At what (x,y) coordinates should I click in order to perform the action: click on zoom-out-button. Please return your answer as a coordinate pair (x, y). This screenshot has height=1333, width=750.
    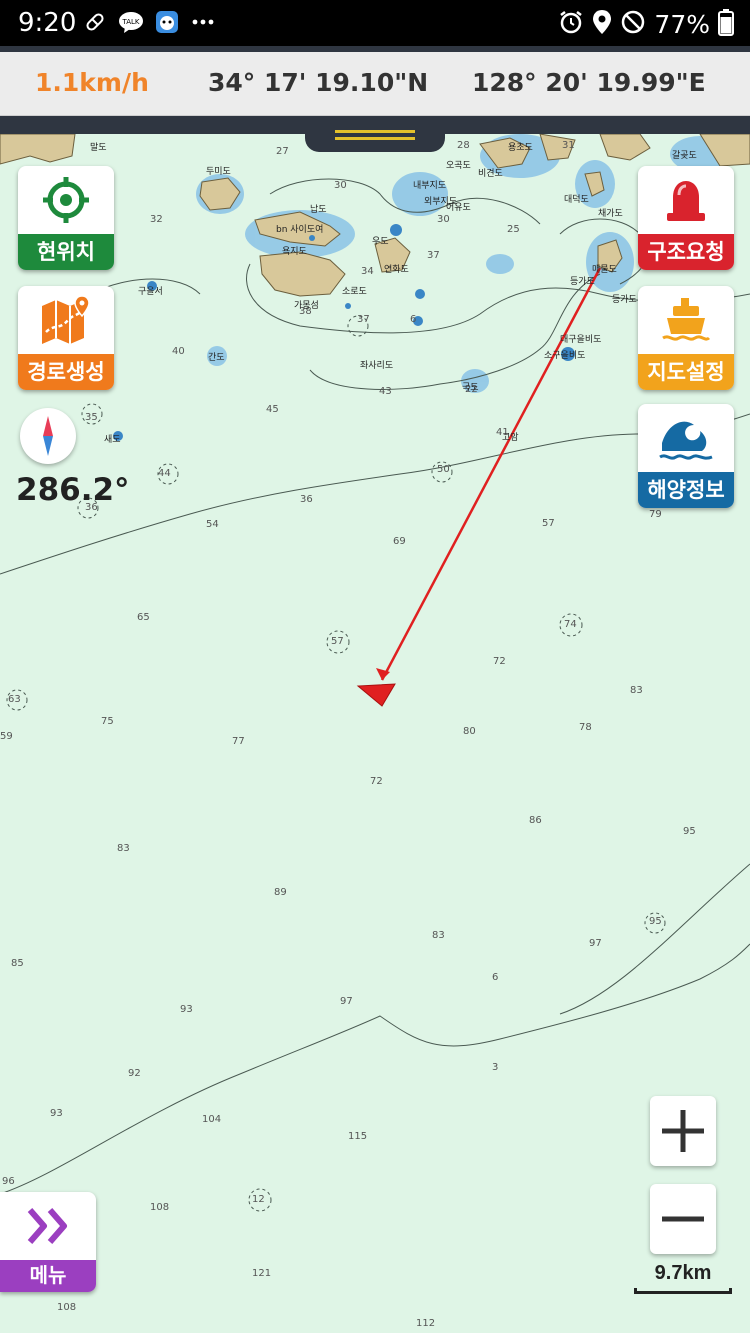
    Looking at the image, I should click on (683, 1219).